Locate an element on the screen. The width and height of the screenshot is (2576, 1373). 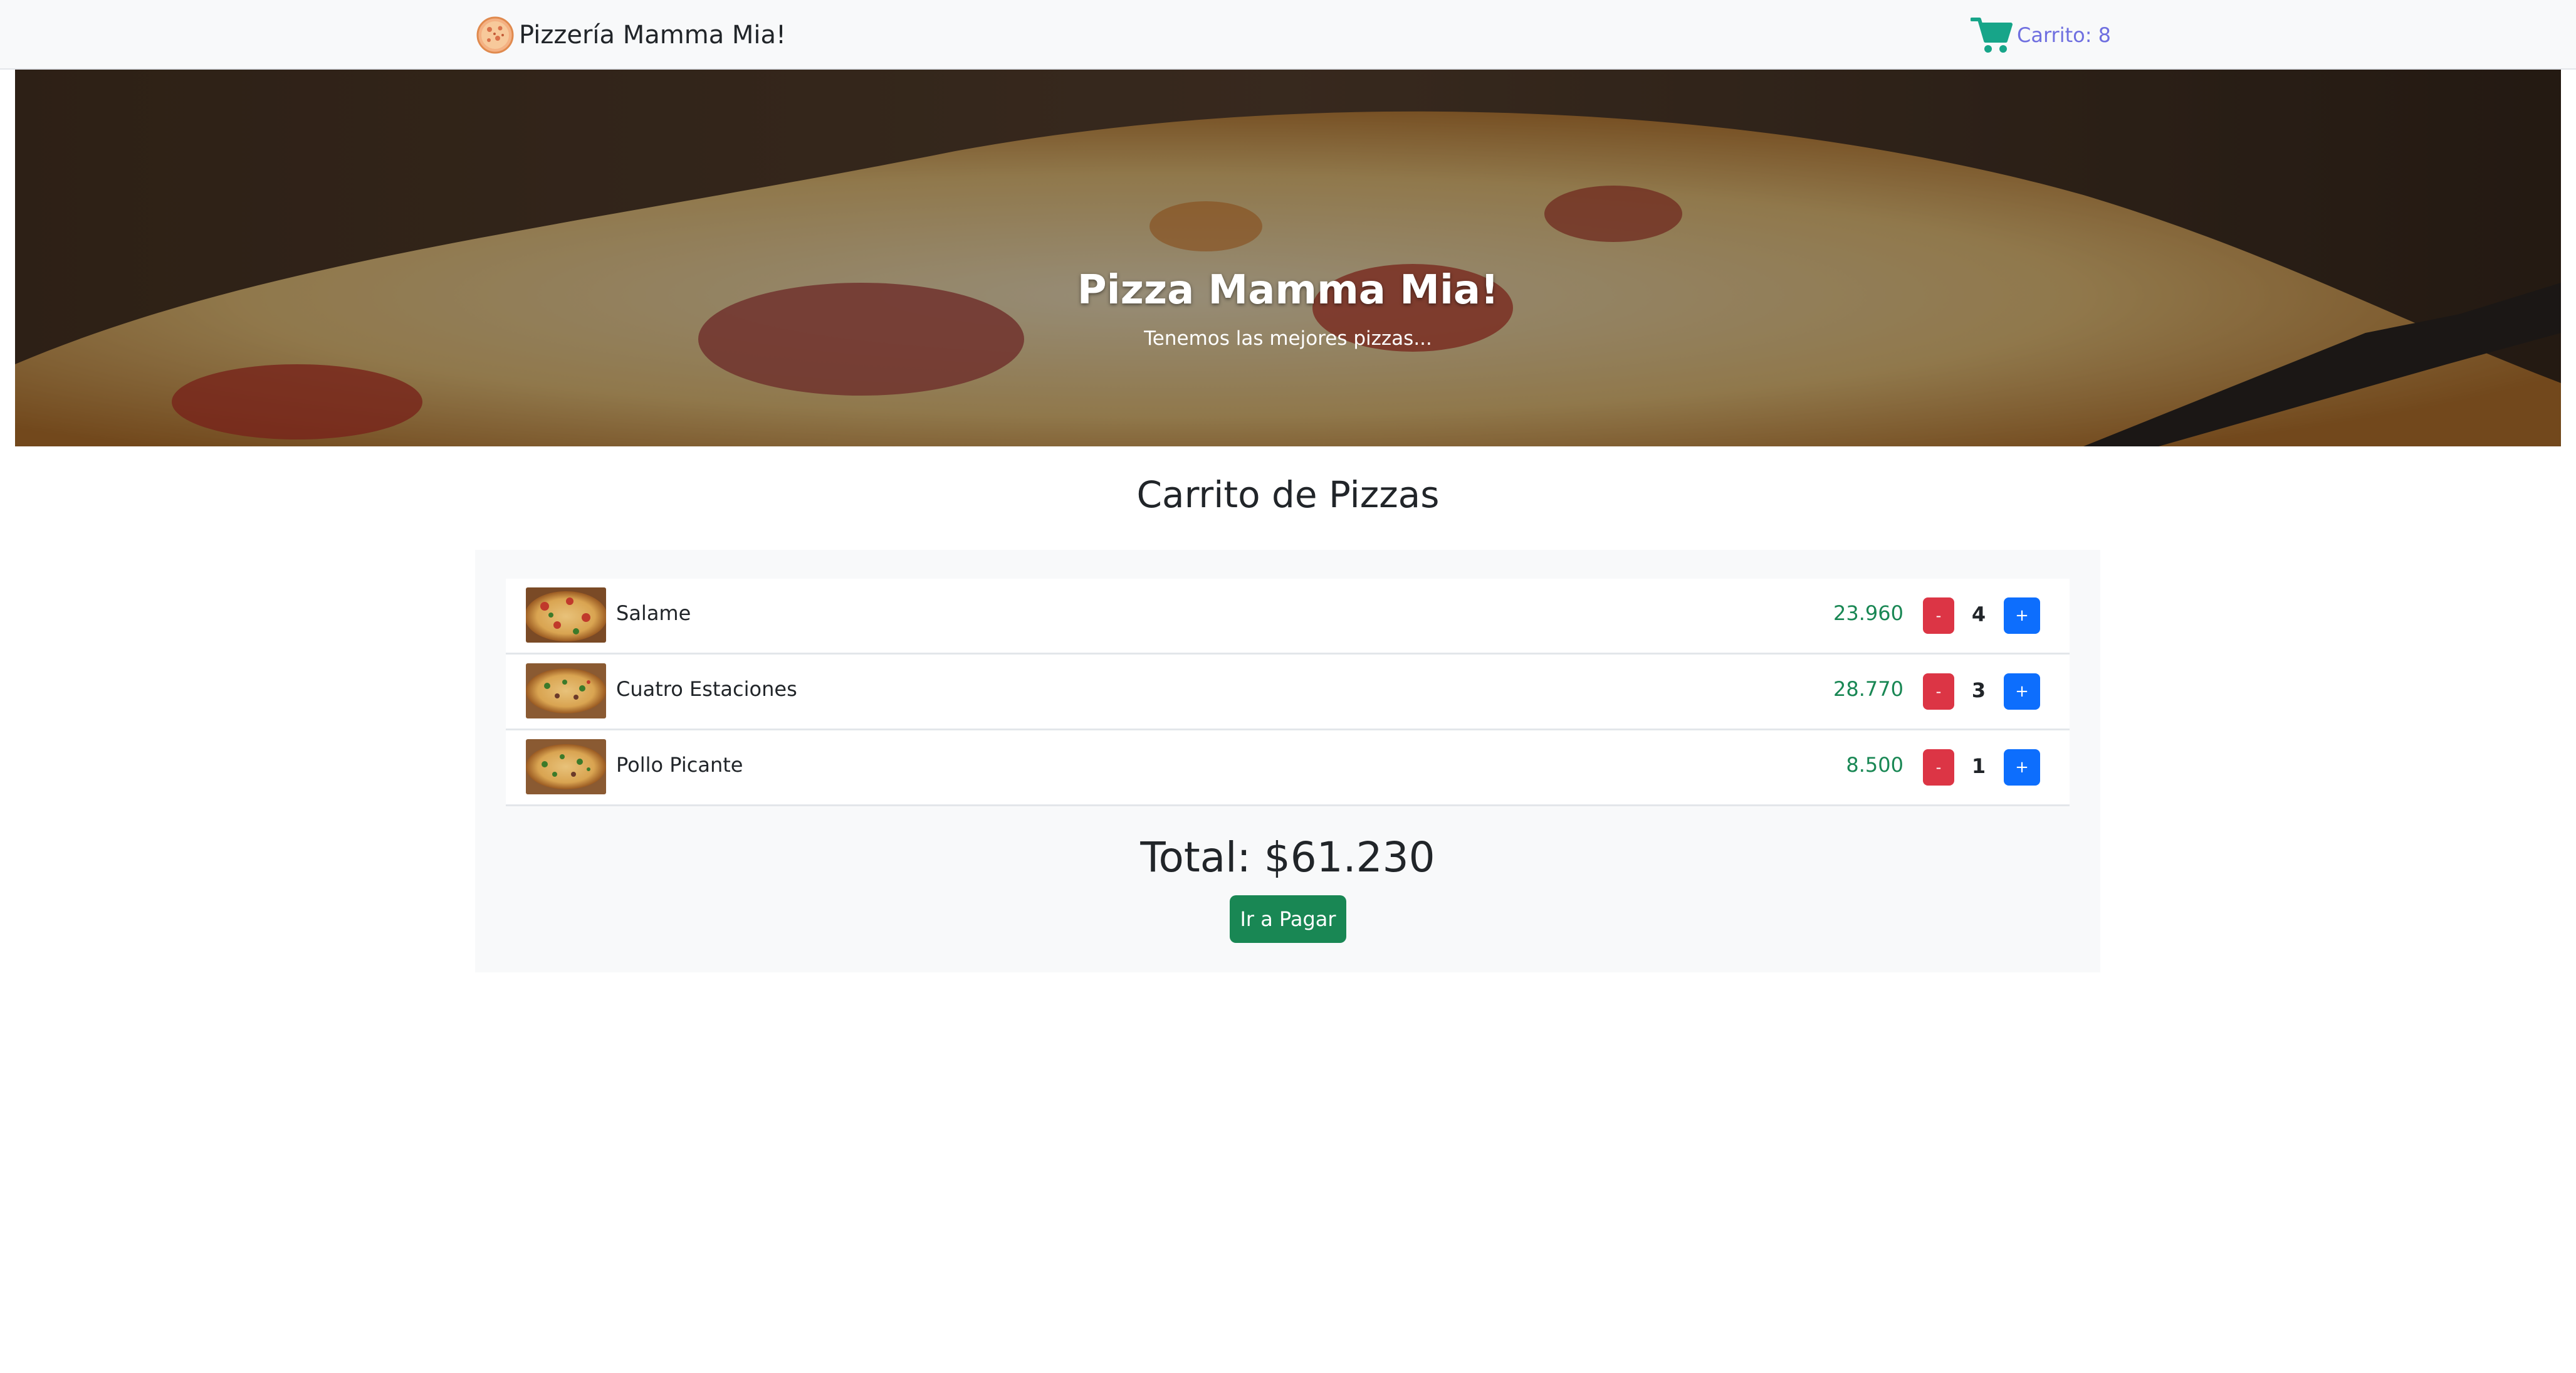
item-quantity: 4 is located at coordinates (1978, 614).